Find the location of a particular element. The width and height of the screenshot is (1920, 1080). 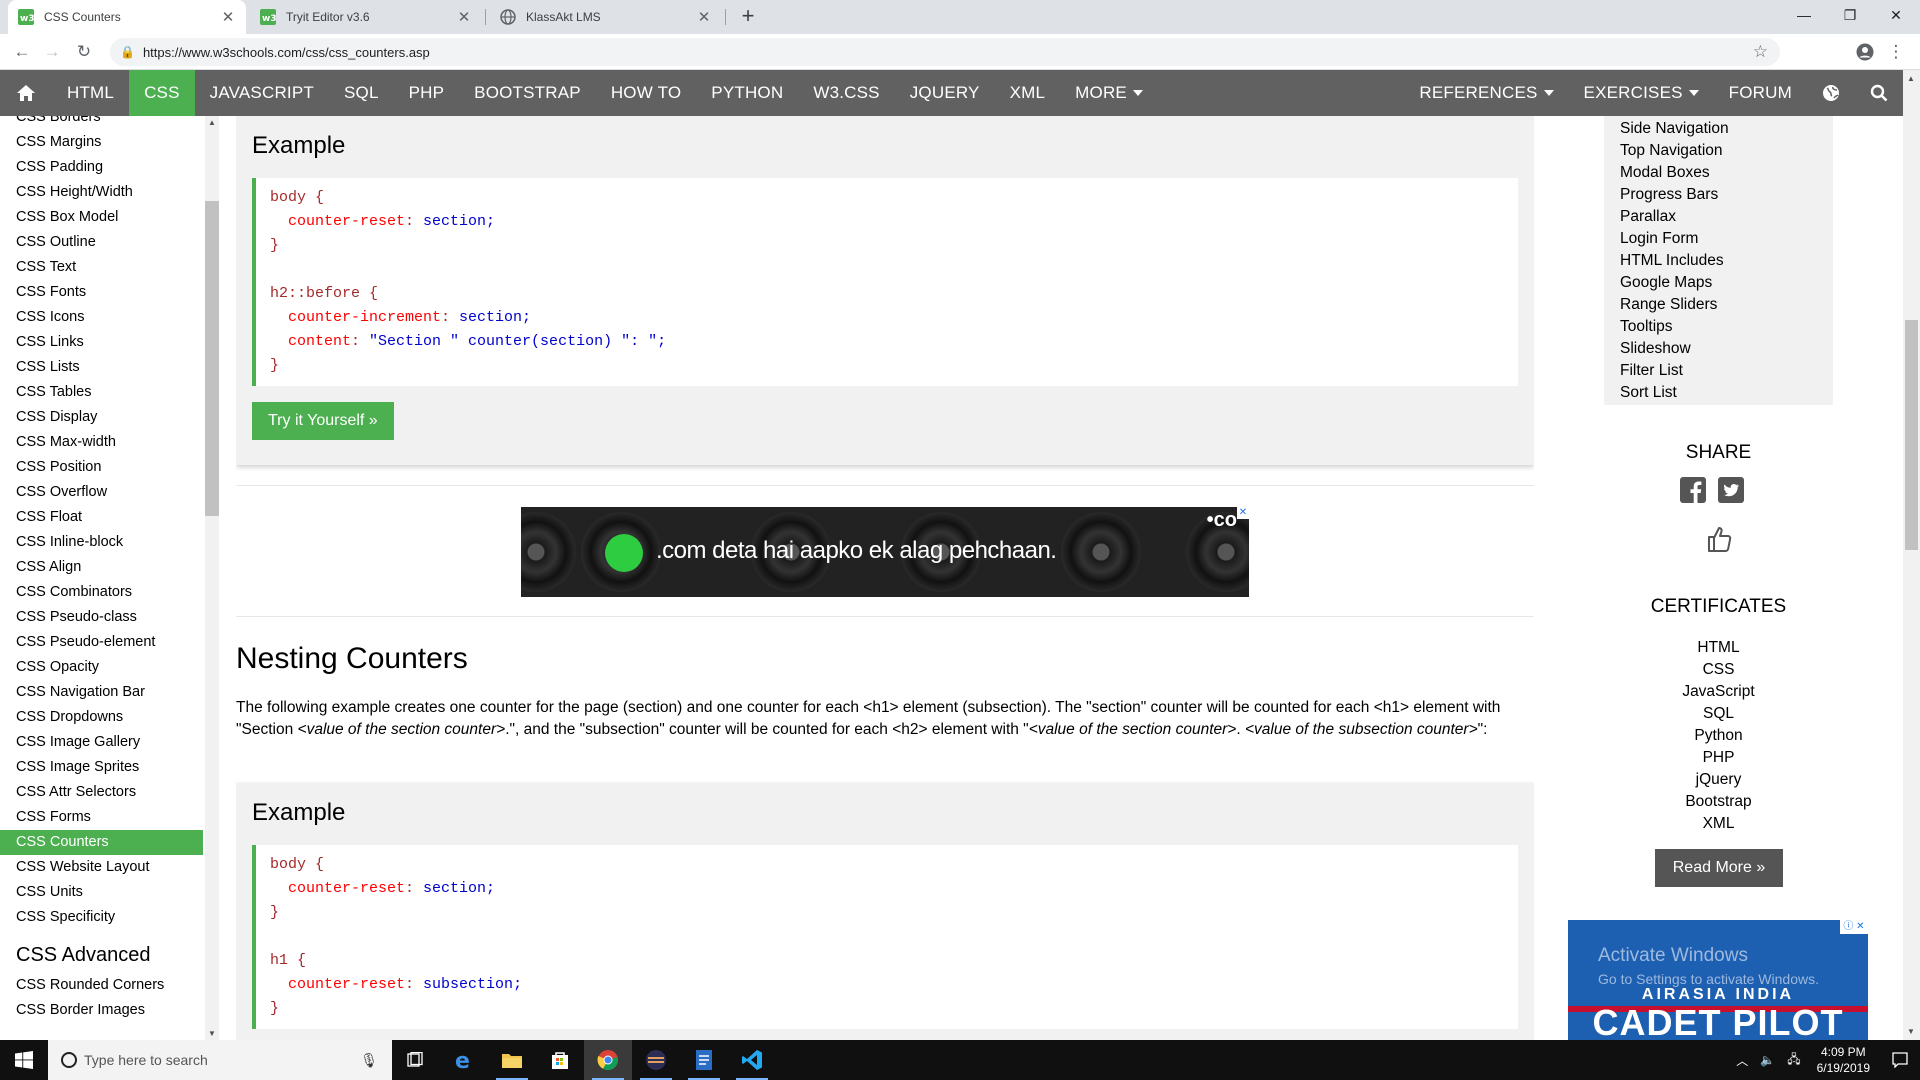

certificate-link: HTML is located at coordinates (1718, 648).